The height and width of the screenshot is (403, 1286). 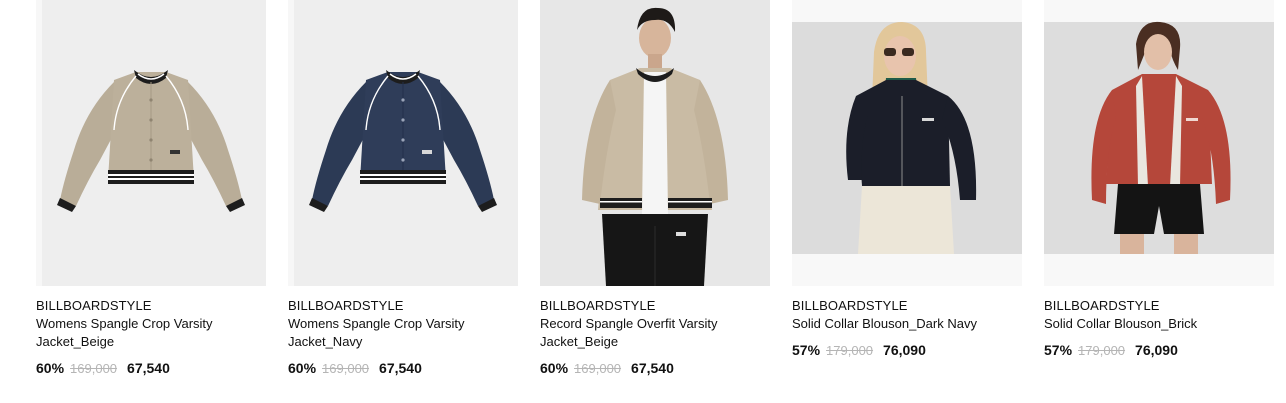 What do you see at coordinates (1159, 324) in the screenshot?
I see `product-name: Solid Collar Blouson_Brick` at bounding box center [1159, 324].